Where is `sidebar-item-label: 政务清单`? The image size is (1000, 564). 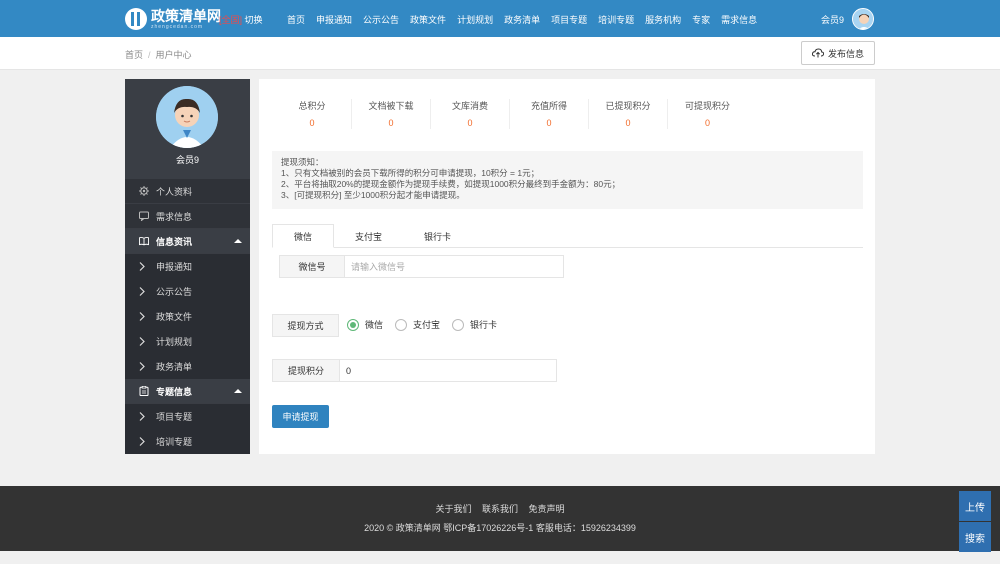 sidebar-item-label: 政务清单 is located at coordinates (174, 367).